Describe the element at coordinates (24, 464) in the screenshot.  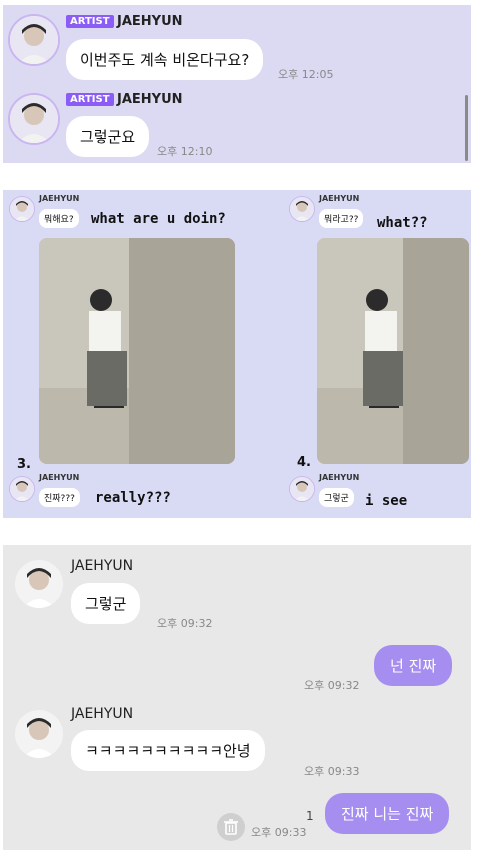
I see `frame-number: 3.` at that location.